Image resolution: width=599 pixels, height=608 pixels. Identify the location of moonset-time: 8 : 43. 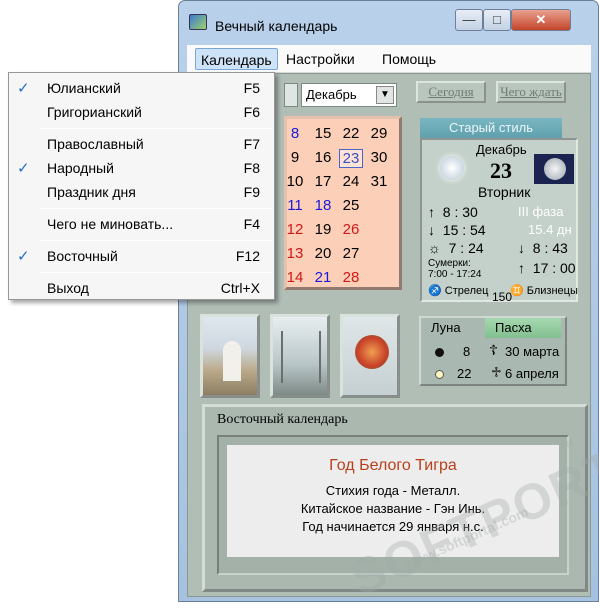
(550, 248).